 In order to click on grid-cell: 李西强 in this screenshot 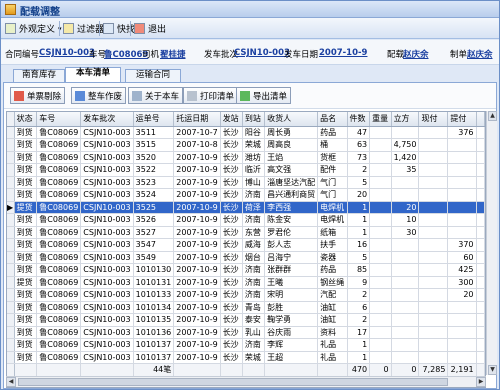, I will do `click(291, 207)`.